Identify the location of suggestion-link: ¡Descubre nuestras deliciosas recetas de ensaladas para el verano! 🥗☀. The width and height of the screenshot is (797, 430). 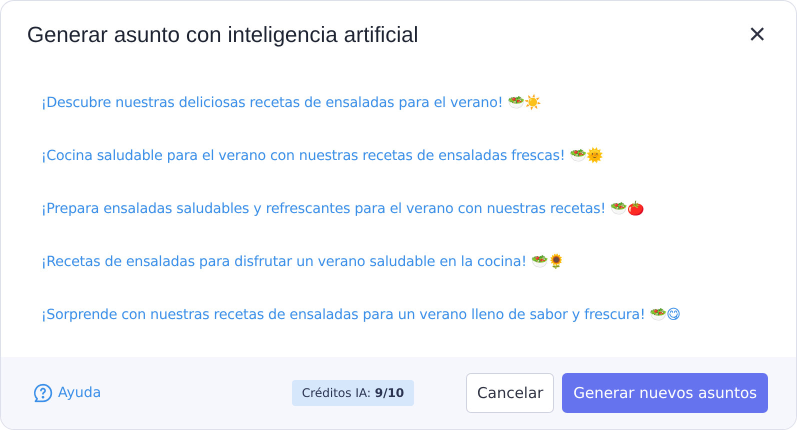
(291, 103).